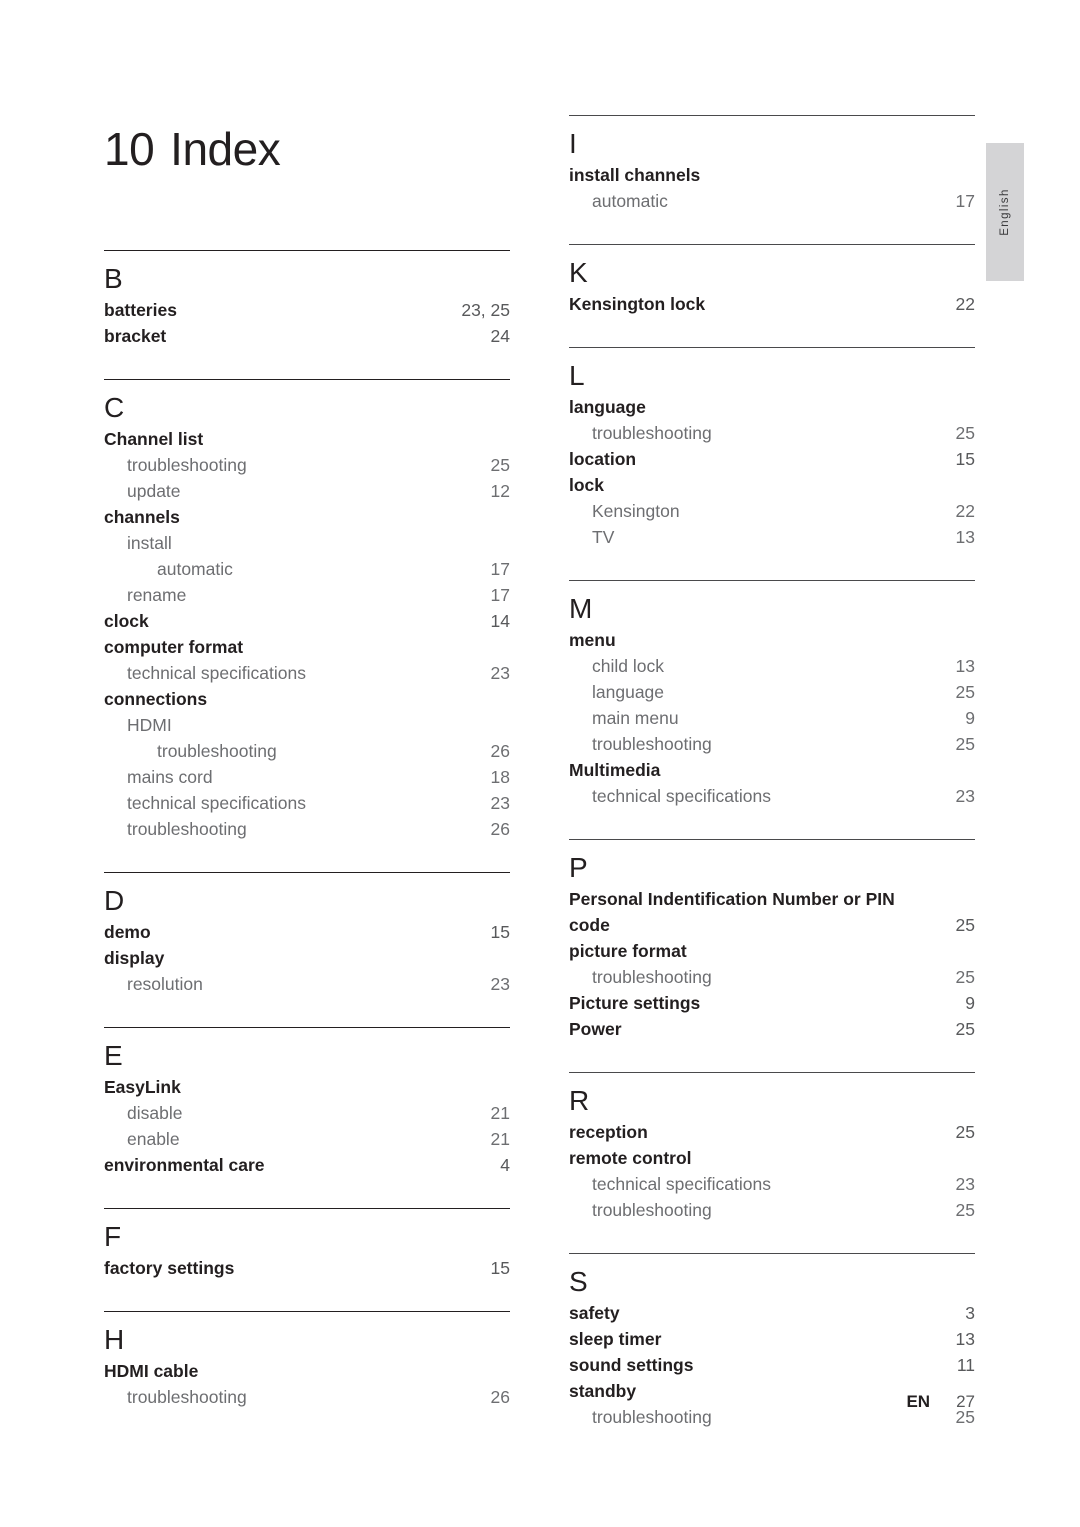 The image size is (1080, 1527). I want to click on index-entry: channels, so click(307, 517).